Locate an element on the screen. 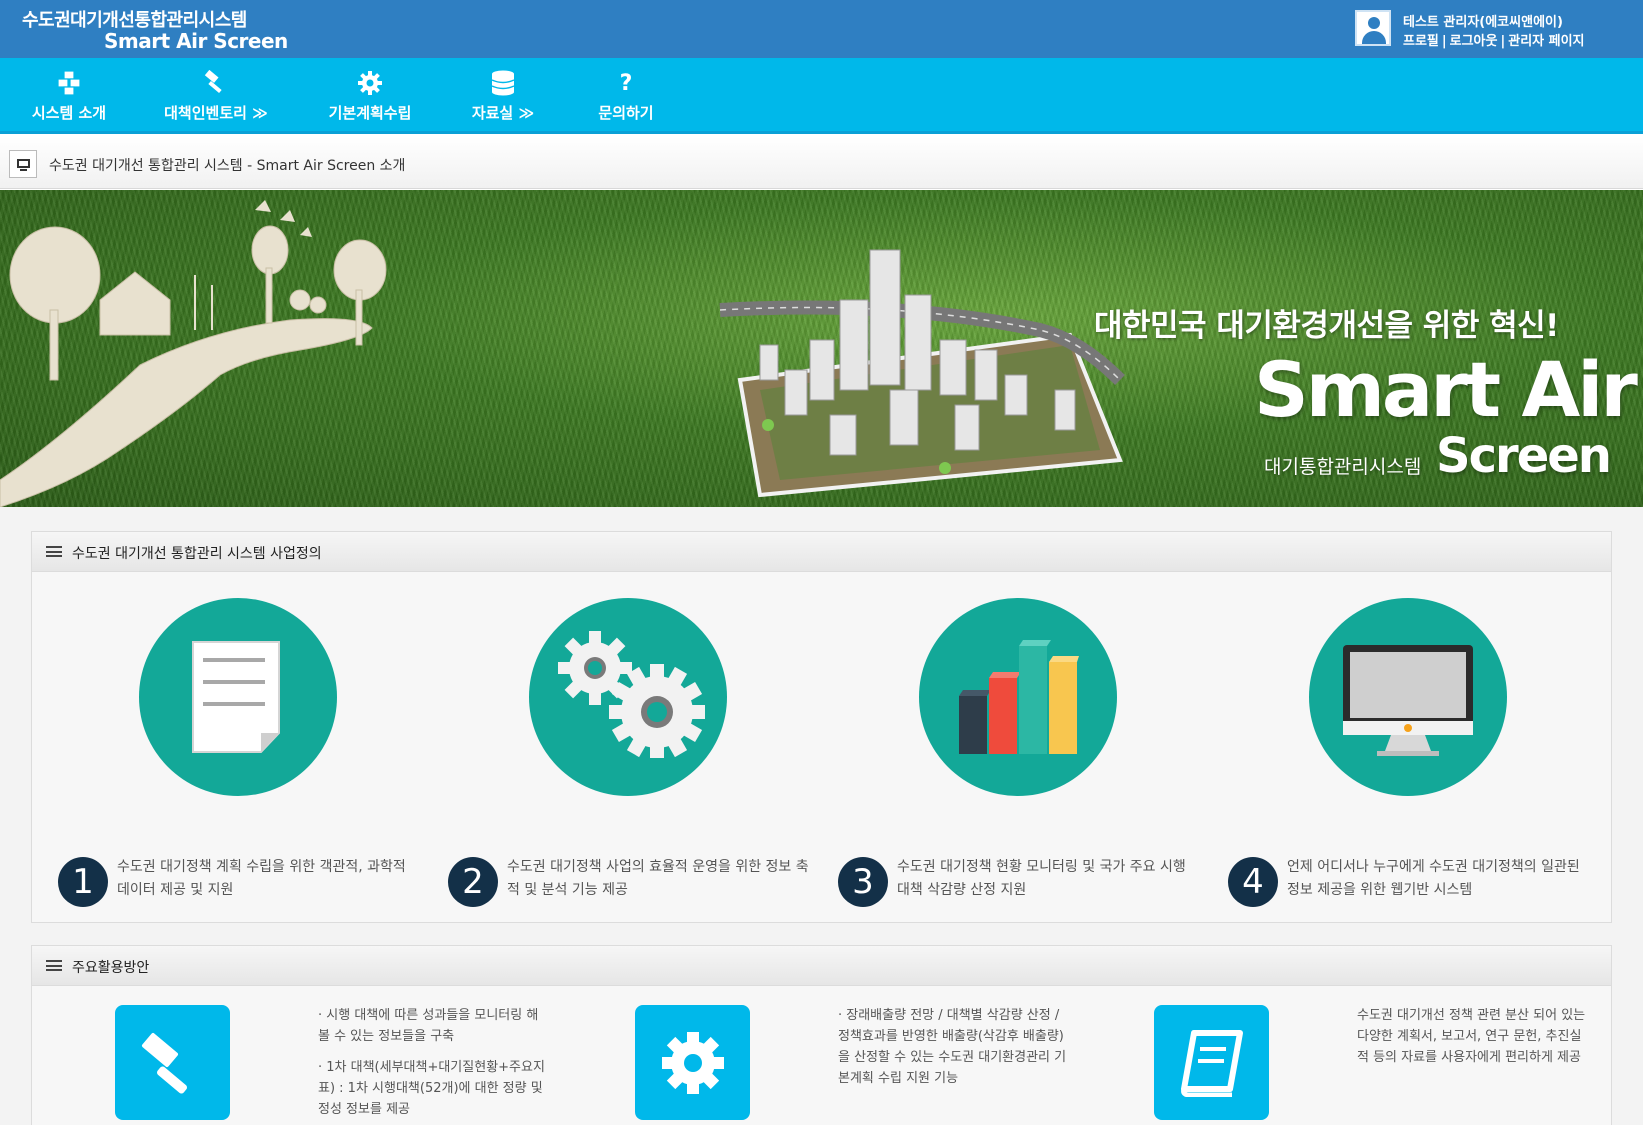  user-head-shape is located at coordinates (1374, 23).